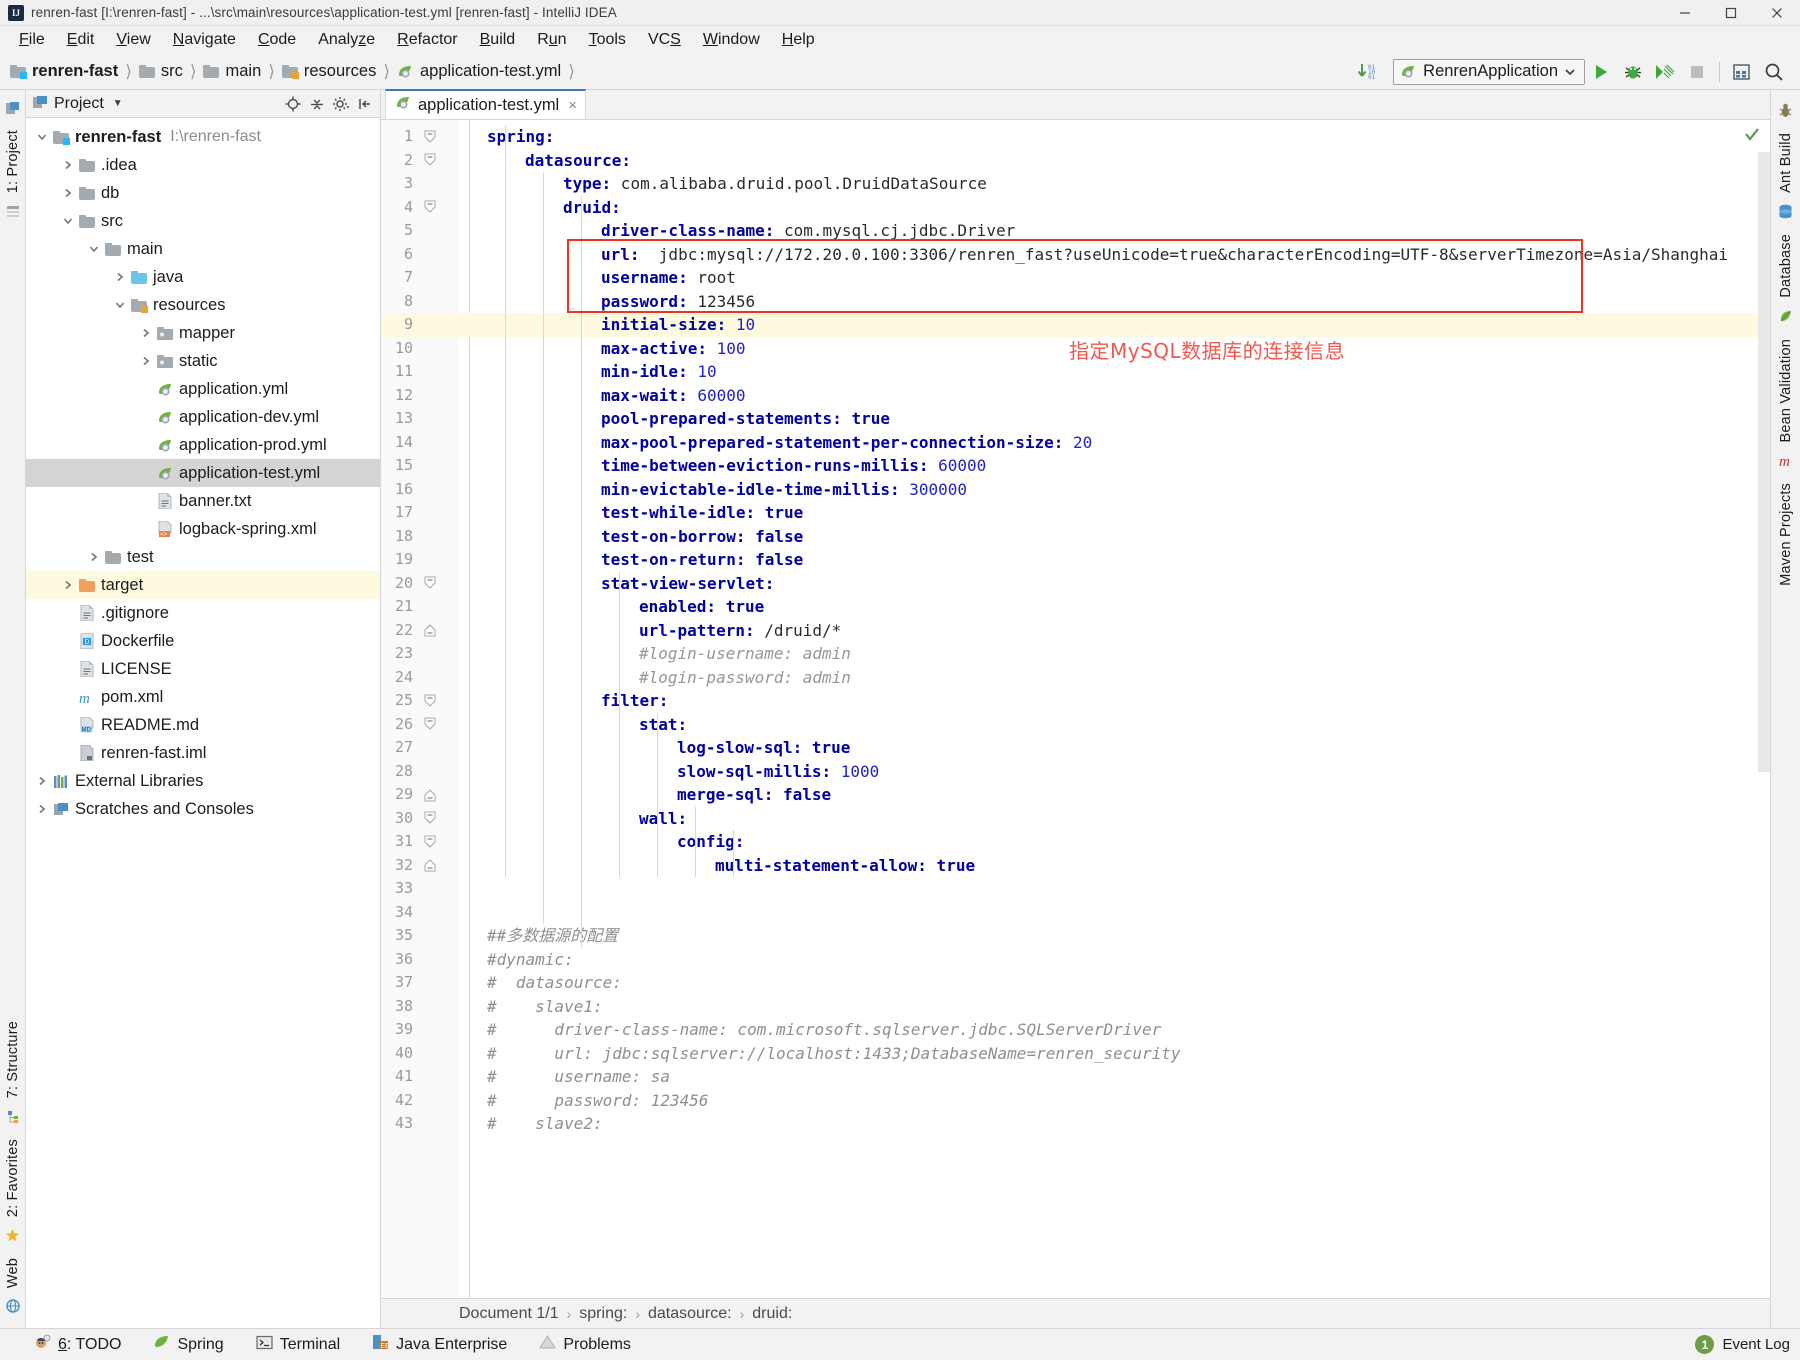 This screenshot has width=1800, height=1360. I want to click on project-tool-icon, so click(12, 110).